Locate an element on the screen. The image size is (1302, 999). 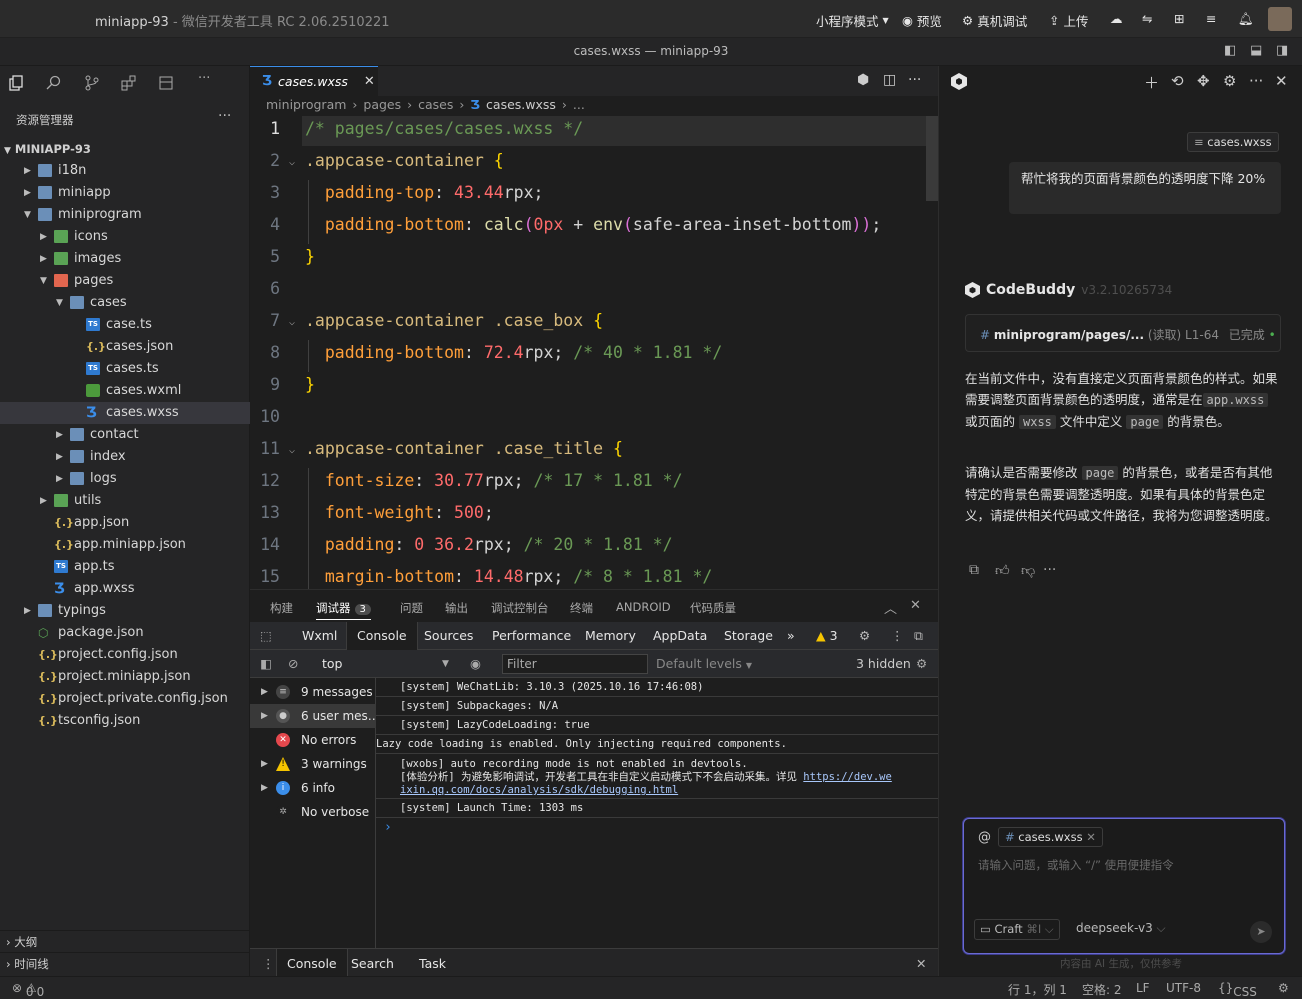
inspect-icon: ⬚ is located at coordinates (266, 635).